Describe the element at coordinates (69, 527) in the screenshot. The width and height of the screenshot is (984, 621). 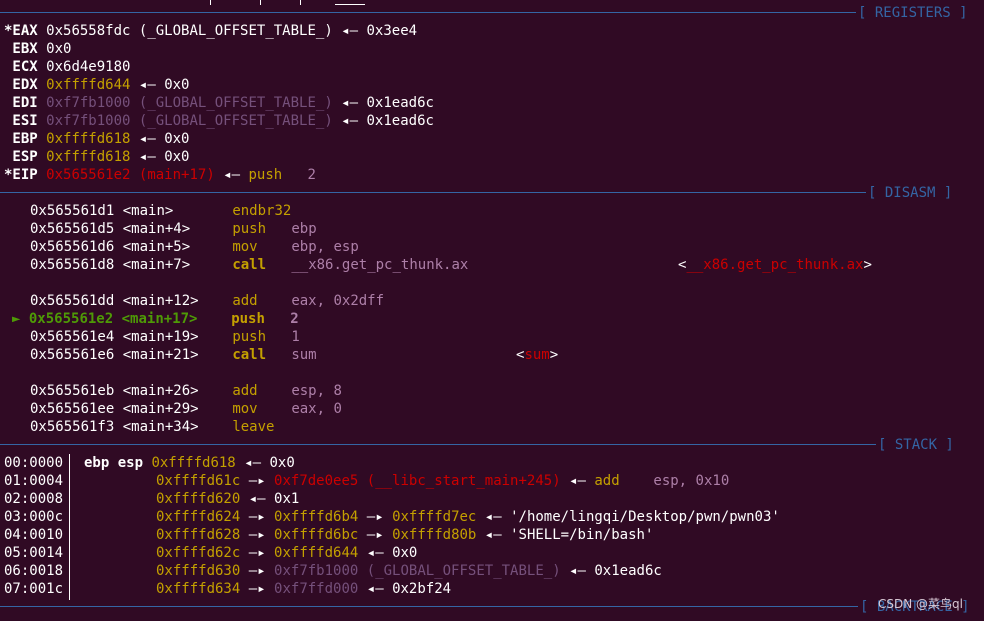
I see `stack-divider` at that location.